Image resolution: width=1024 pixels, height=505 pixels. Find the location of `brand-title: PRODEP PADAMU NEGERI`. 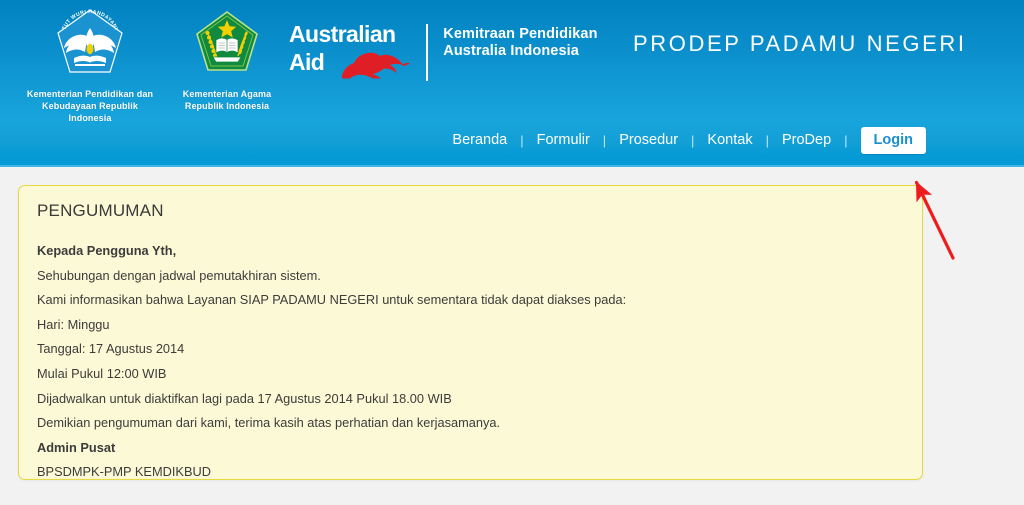

brand-title: PRODEP PADAMU NEGERI is located at coordinates (800, 43).